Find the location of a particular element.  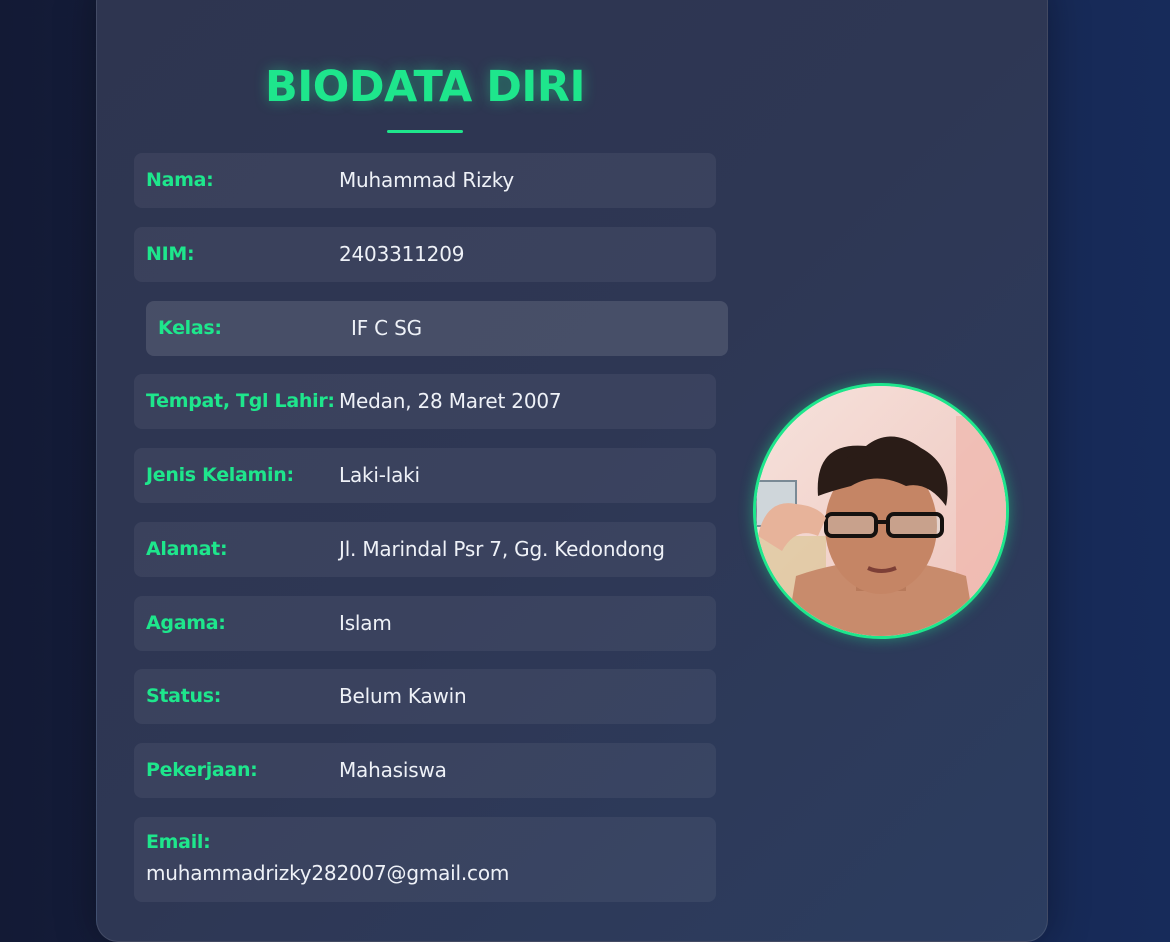

field-row-pekerjaan: Pekerjaan: Mahasiswa is located at coordinates (425, 770).